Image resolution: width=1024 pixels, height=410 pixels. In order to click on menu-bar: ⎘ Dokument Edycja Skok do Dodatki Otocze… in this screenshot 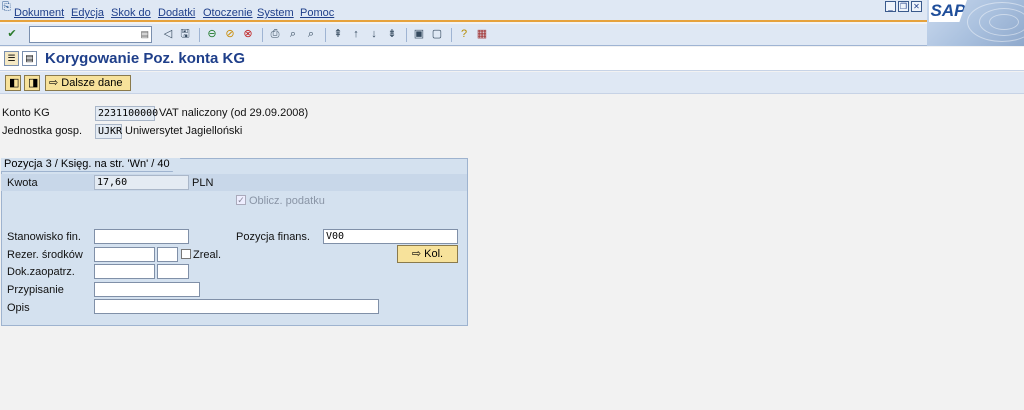, I will do `click(512, 11)`.